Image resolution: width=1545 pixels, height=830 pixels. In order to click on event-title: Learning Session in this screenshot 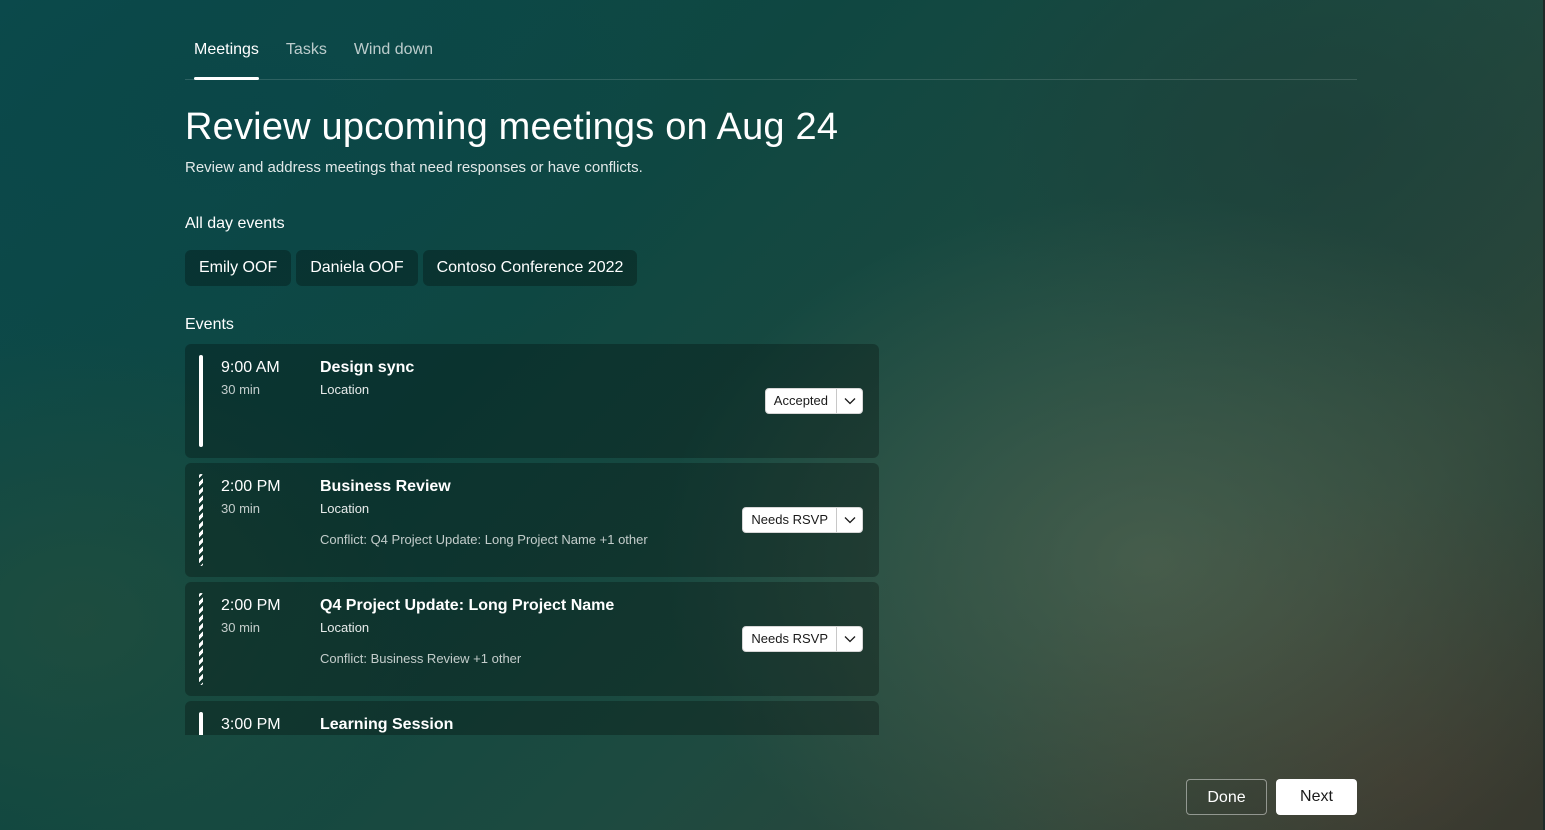, I will do `click(387, 724)`.